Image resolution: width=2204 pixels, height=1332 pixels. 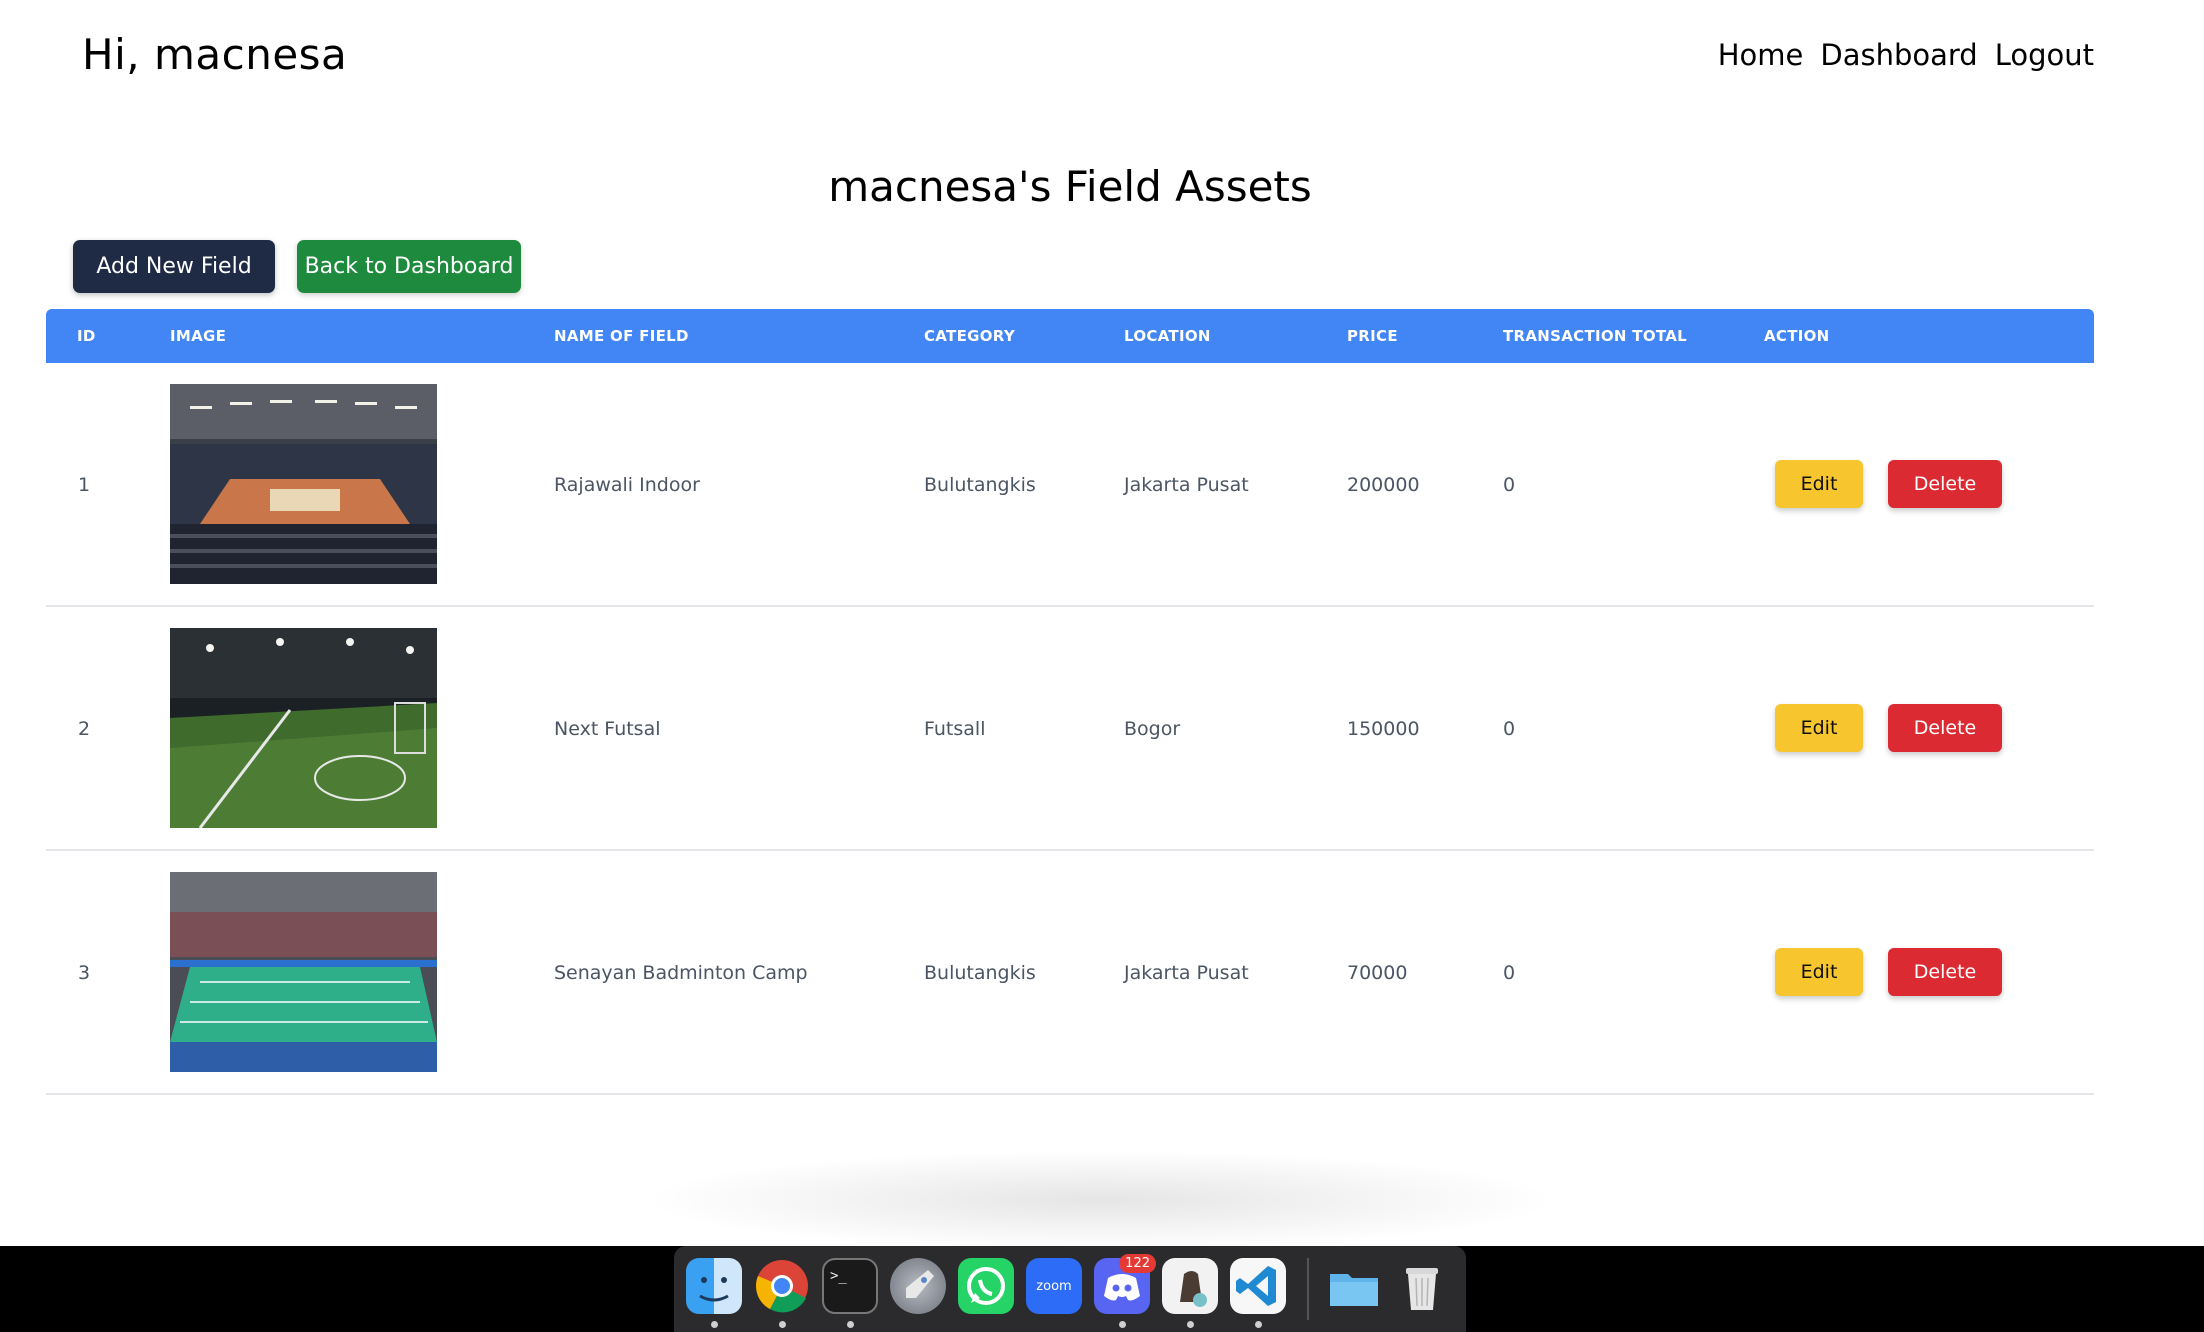 I want to click on cell-id: 3, so click(x=84, y=973).